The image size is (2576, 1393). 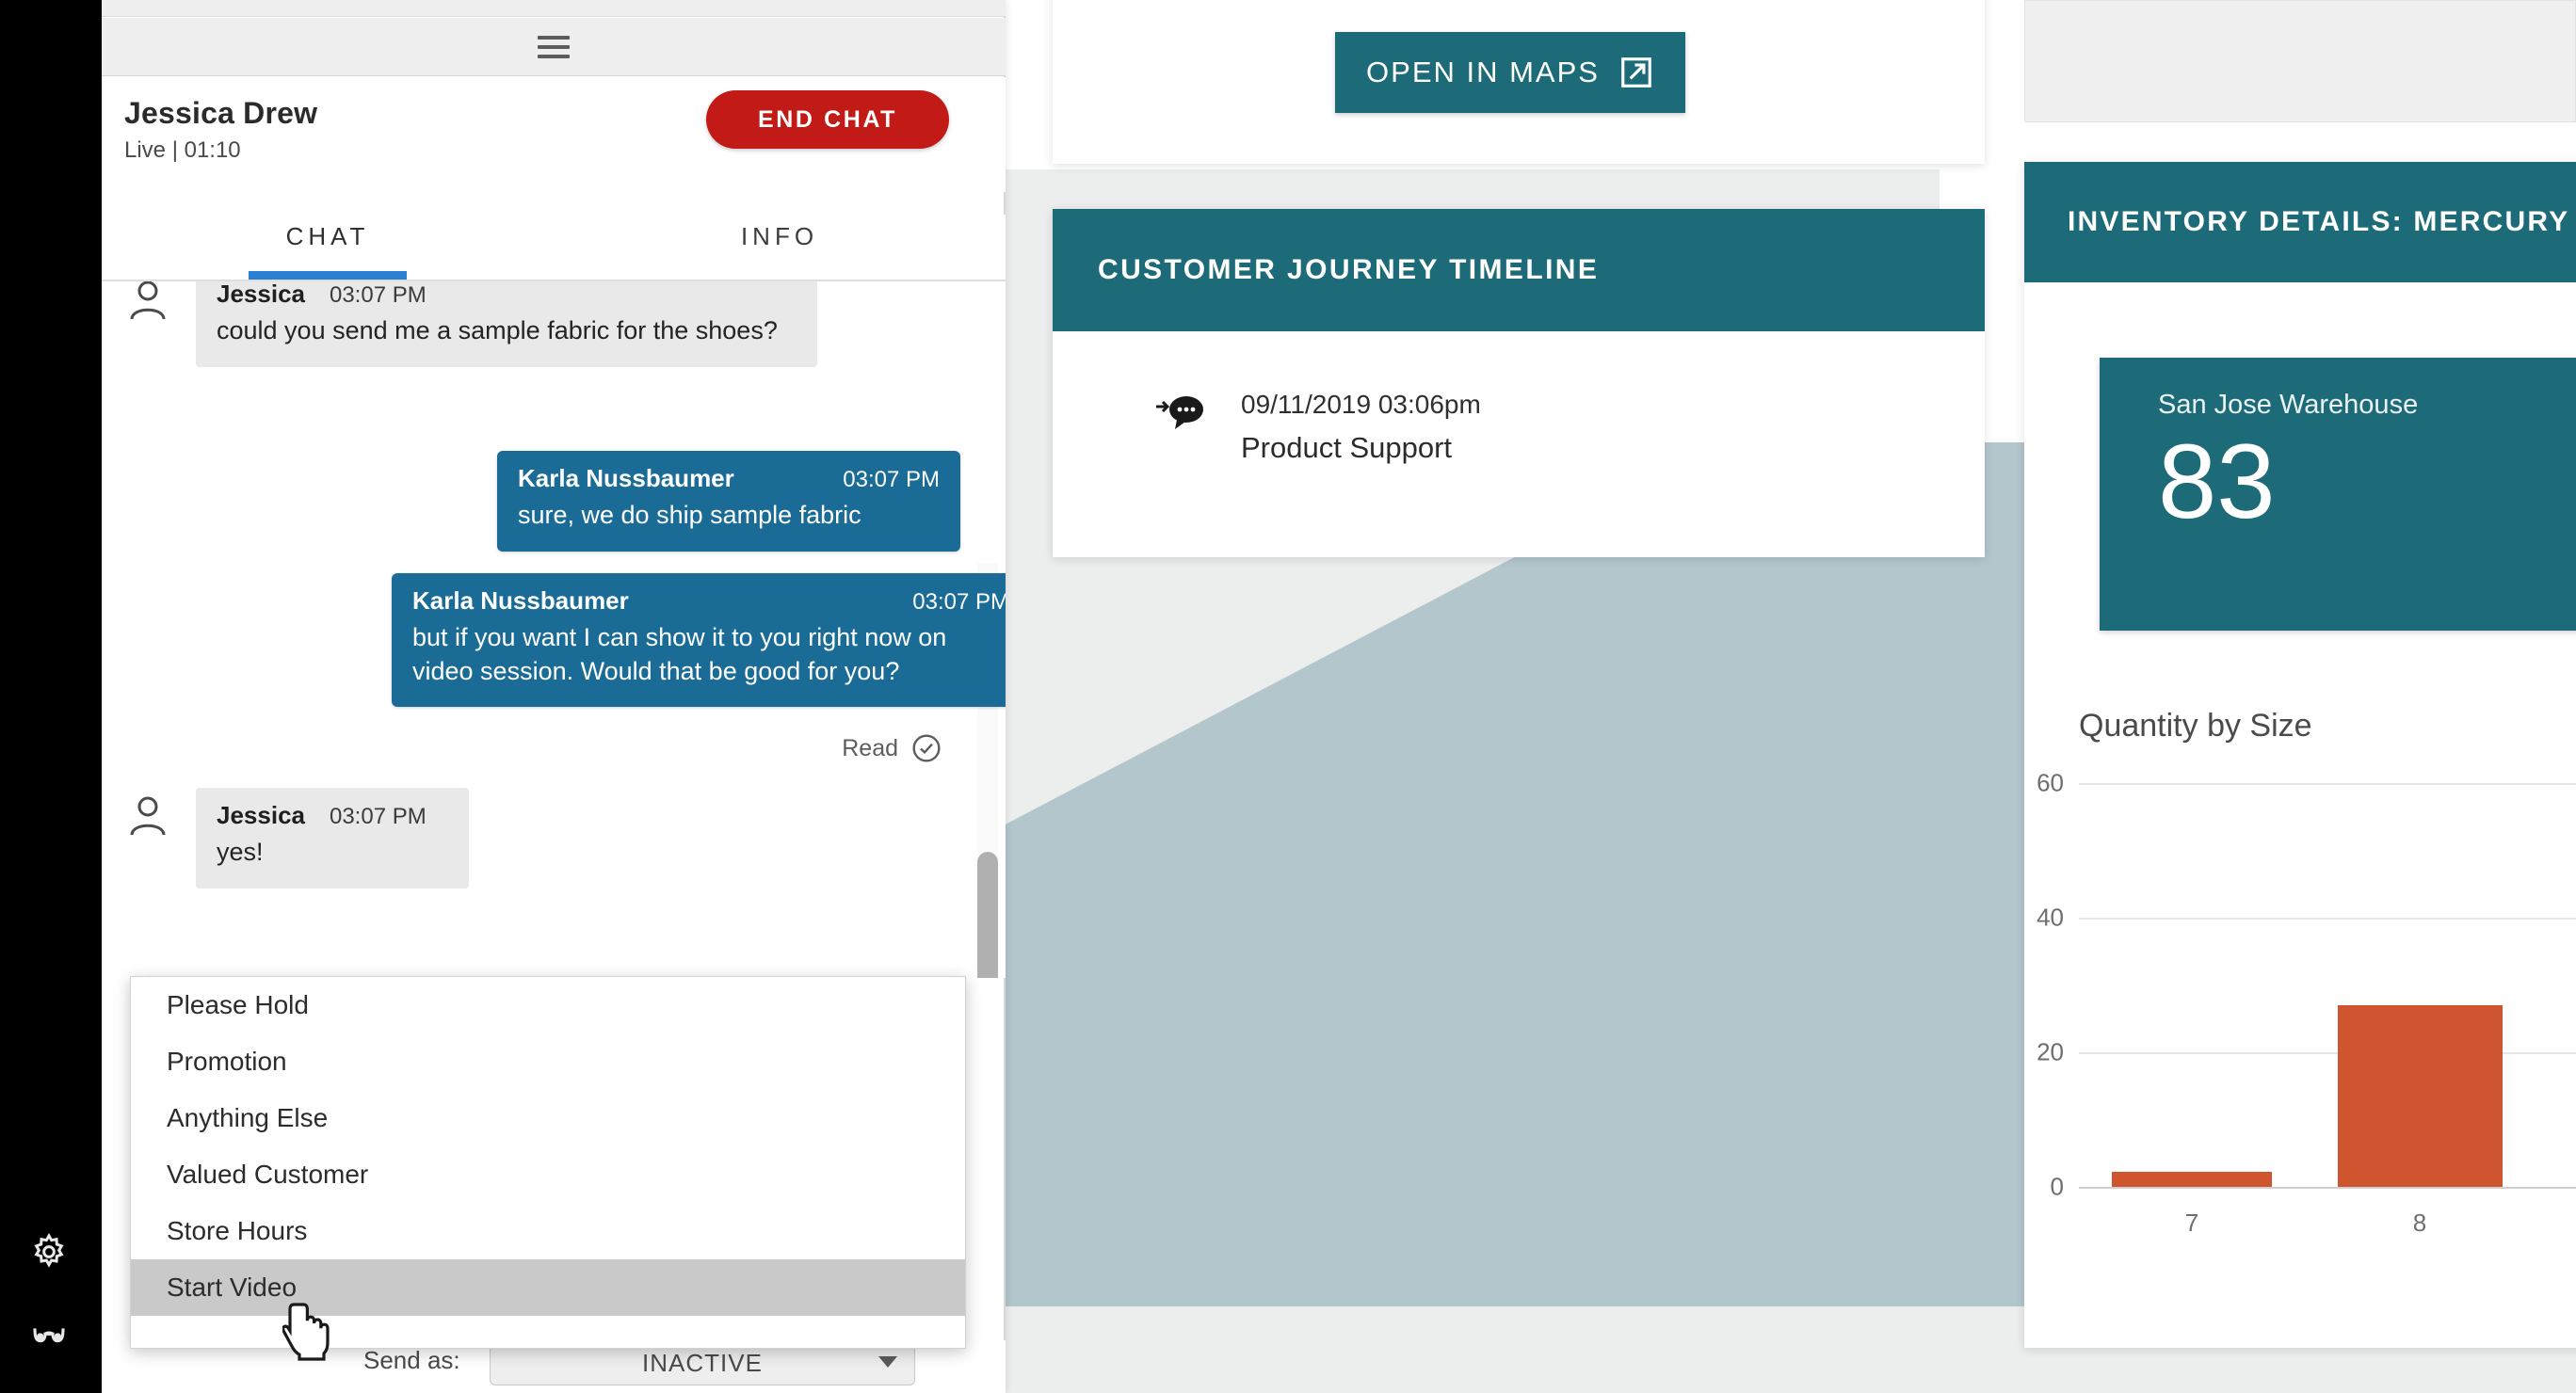 I want to click on inventory-header: INVENTORY DETAILS: MERCURY S, so click(x=2300, y=222).